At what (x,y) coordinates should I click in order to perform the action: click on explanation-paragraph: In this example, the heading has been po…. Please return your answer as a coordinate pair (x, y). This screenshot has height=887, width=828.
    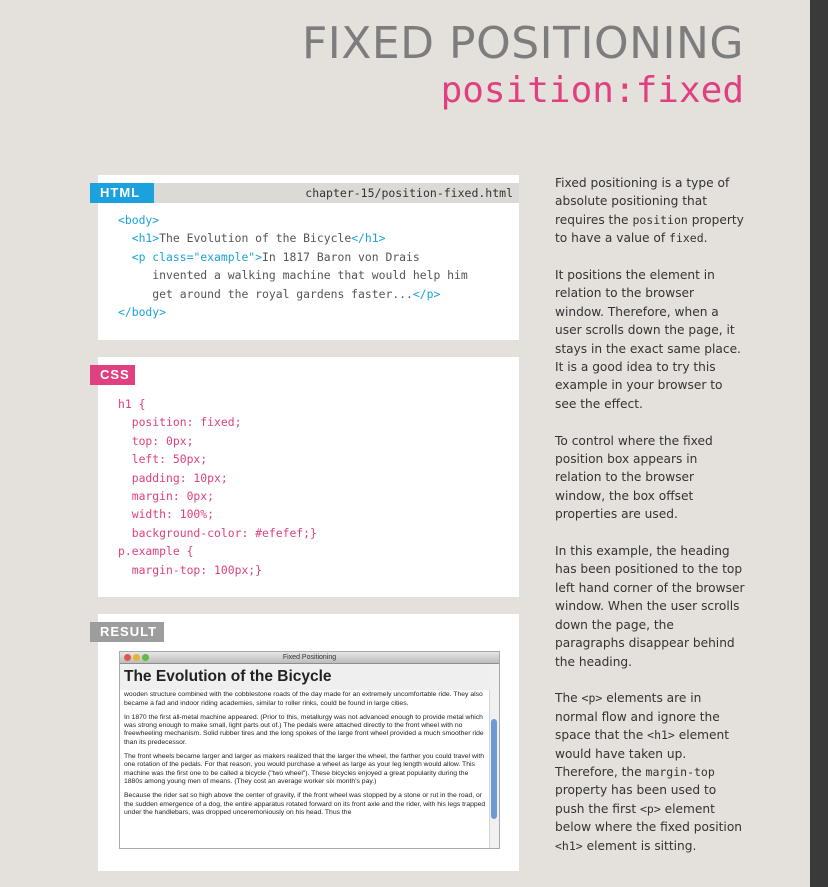
    Looking at the image, I should click on (650, 606).